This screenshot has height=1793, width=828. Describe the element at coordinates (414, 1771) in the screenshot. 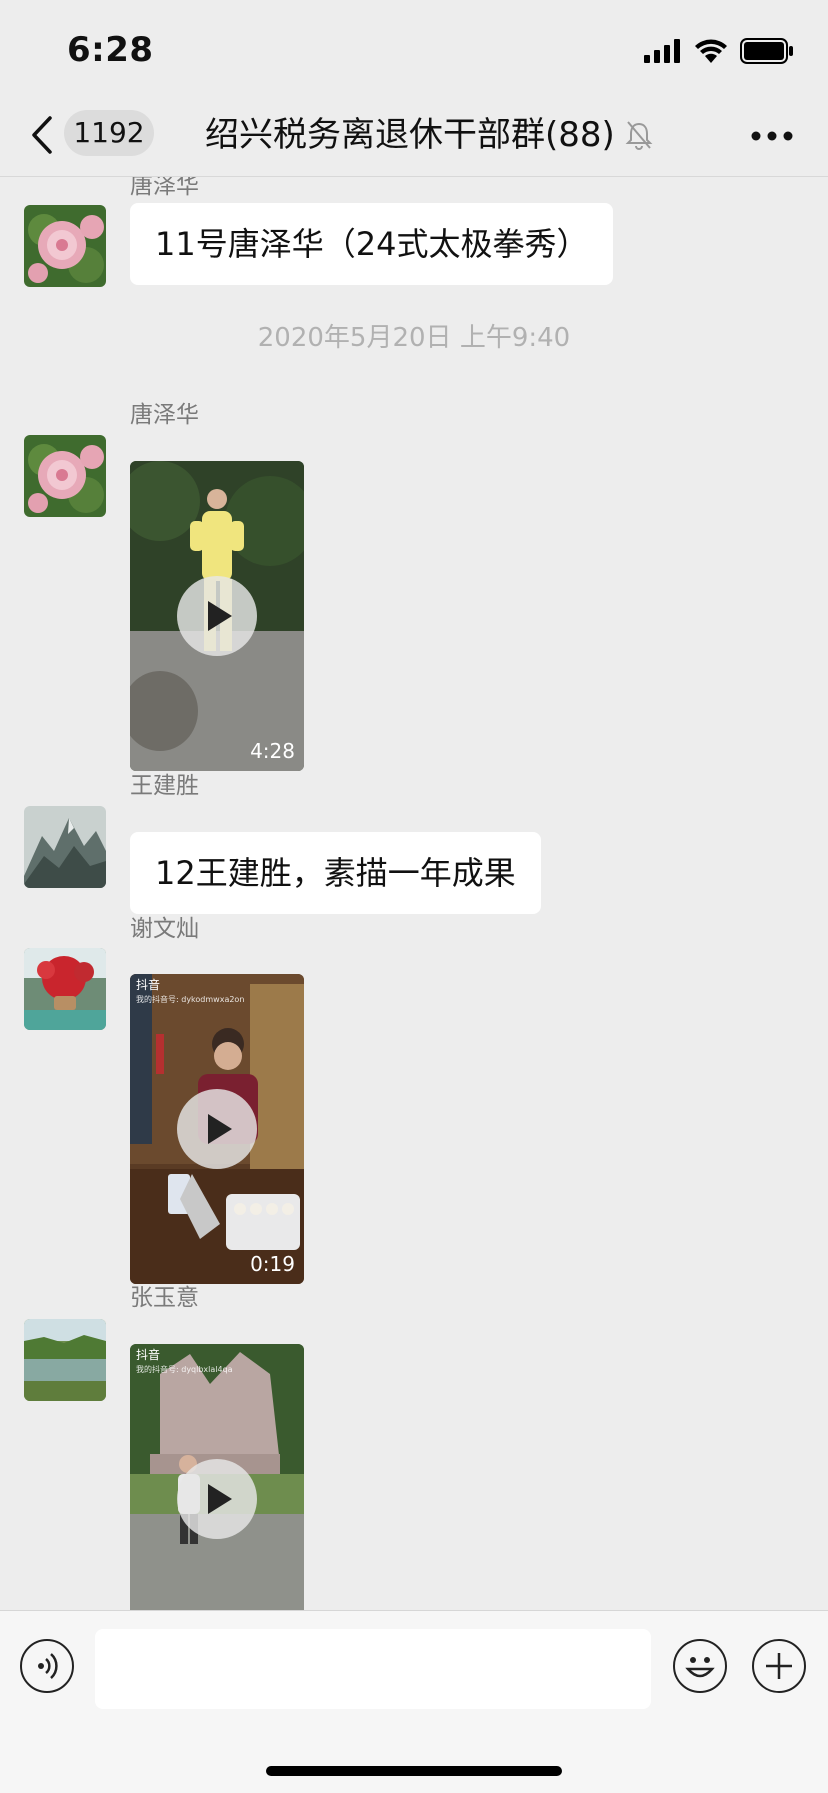

I see `home-indicator` at that location.